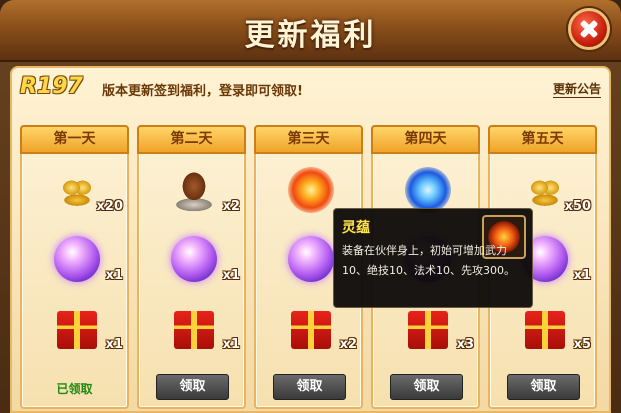 The width and height of the screenshot is (621, 413). What do you see at coordinates (194, 190) in the screenshot?
I see `egg-bowl-icon` at bounding box center [194, 190].